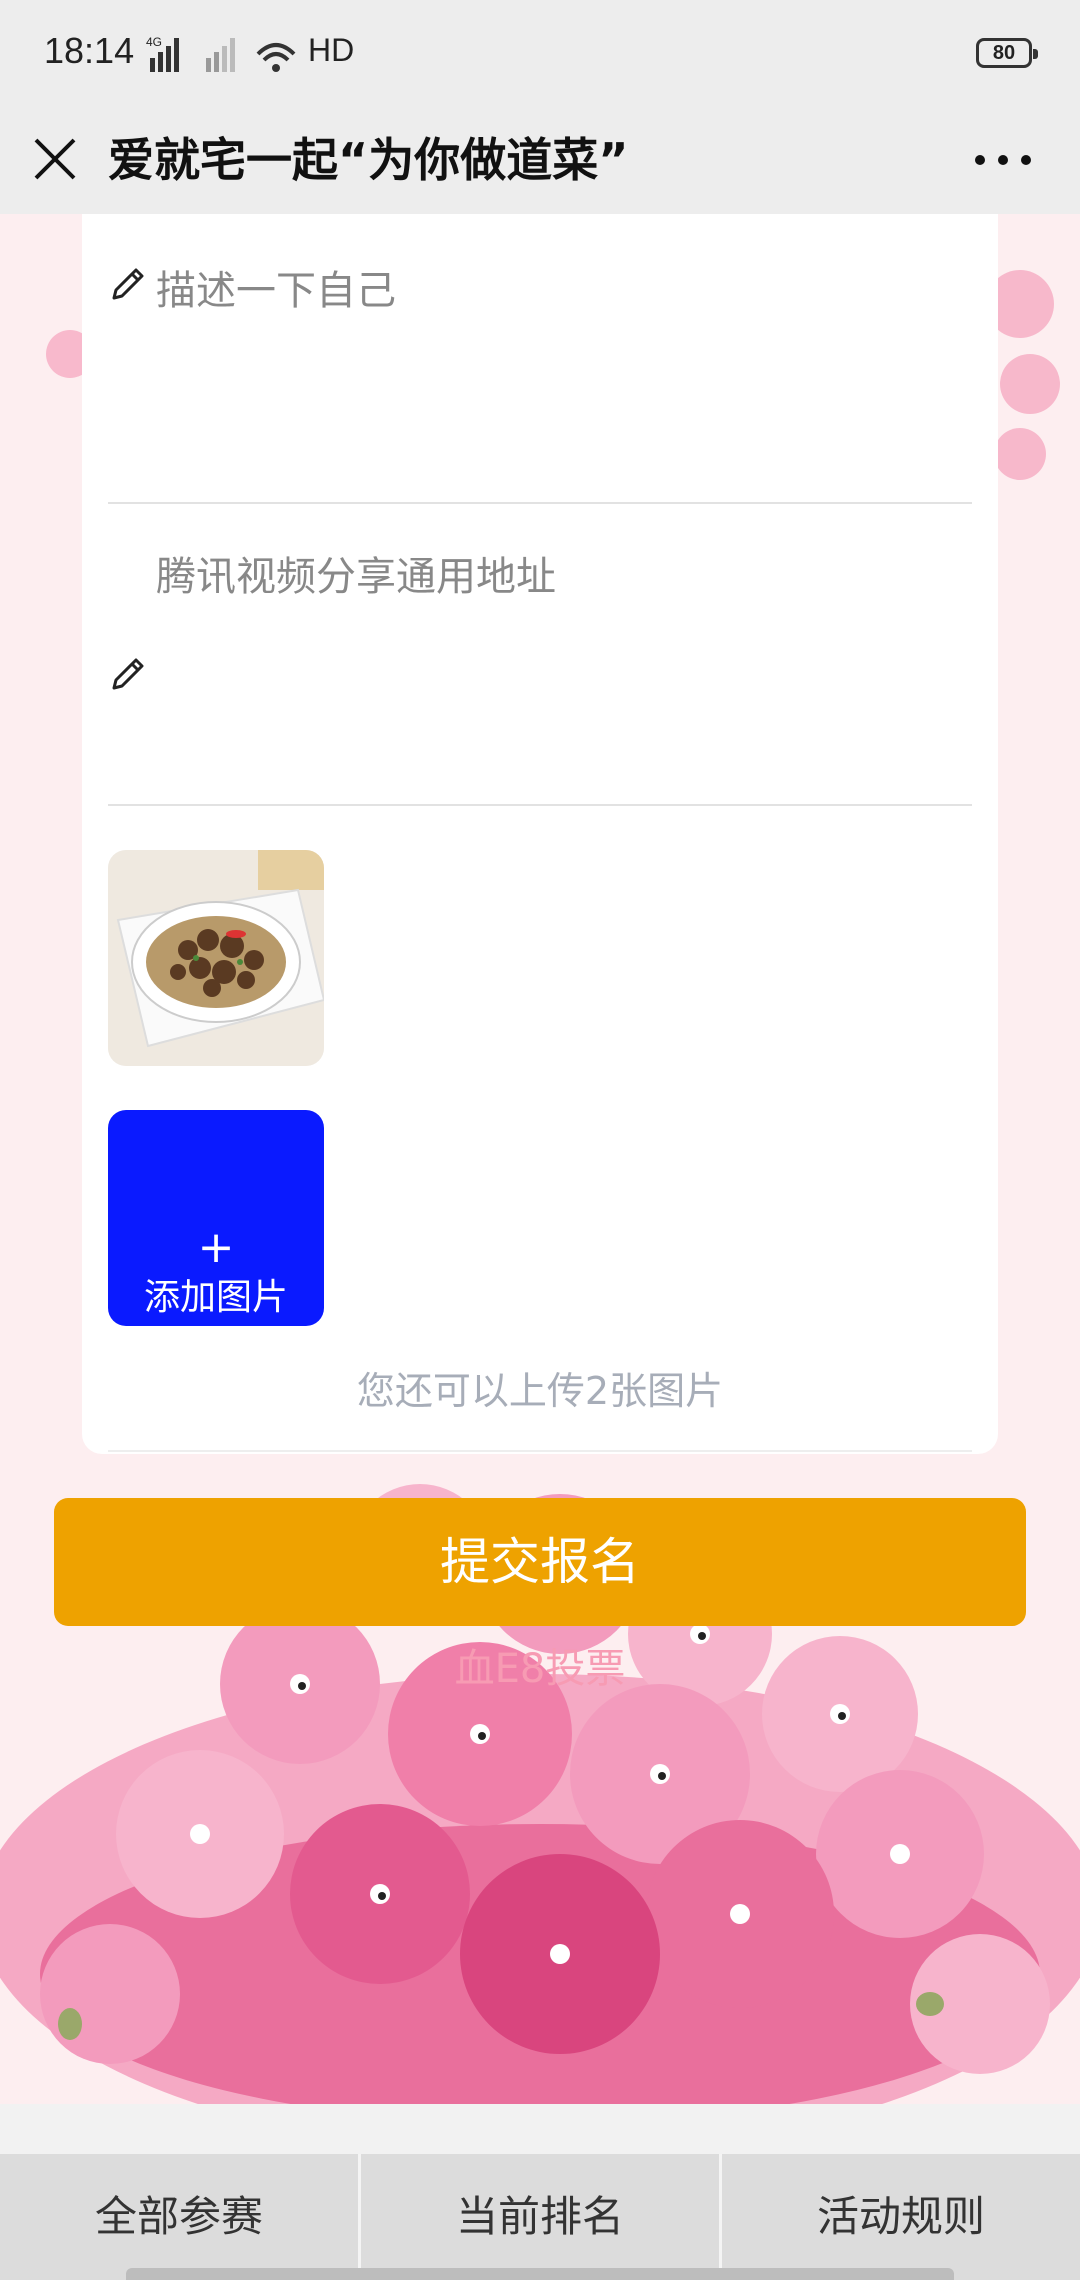 This screenshot has height=2280, width=1080. Describe the element at coordinates (154, 42) in the screenshot. I see `network-type-label: 4G` at that location.